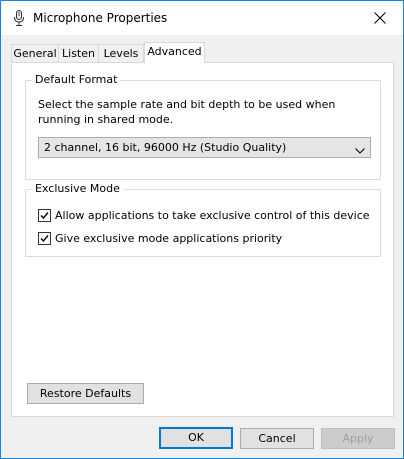 The image size is (404, 459). I want to click on tab-listen: Listen, so click(78, 53).